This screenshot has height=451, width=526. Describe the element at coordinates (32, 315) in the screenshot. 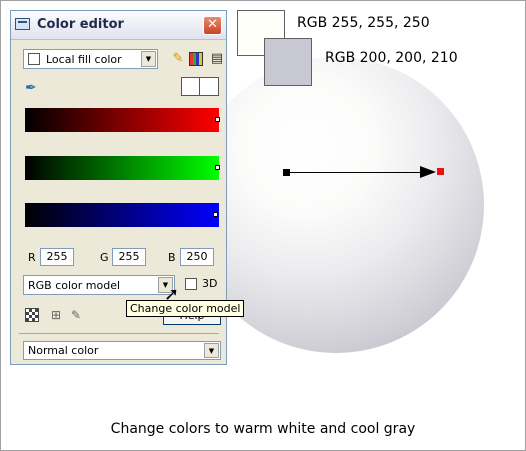

I see `checker-icon` at that location.